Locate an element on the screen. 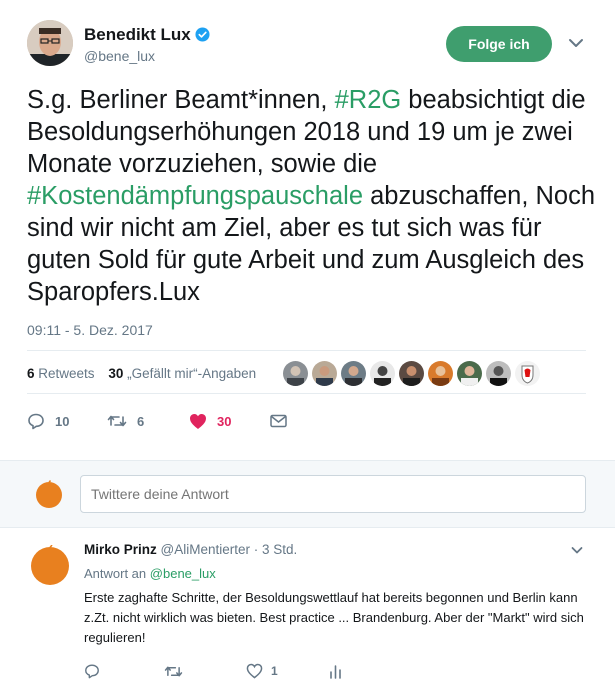  heart-outline-icon is located at coordinates (254, 671).